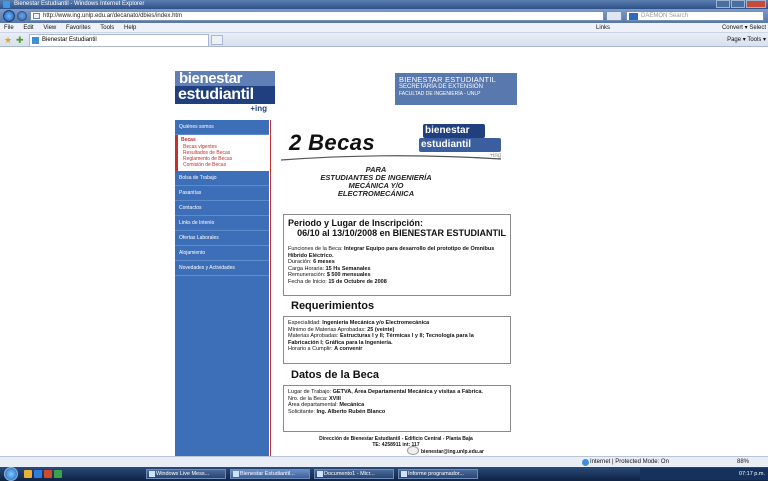 The height and width of the screenshot is (481, 768). I want to click on contact-phone: TE: 4258911 int: 117, so click(396, 445).